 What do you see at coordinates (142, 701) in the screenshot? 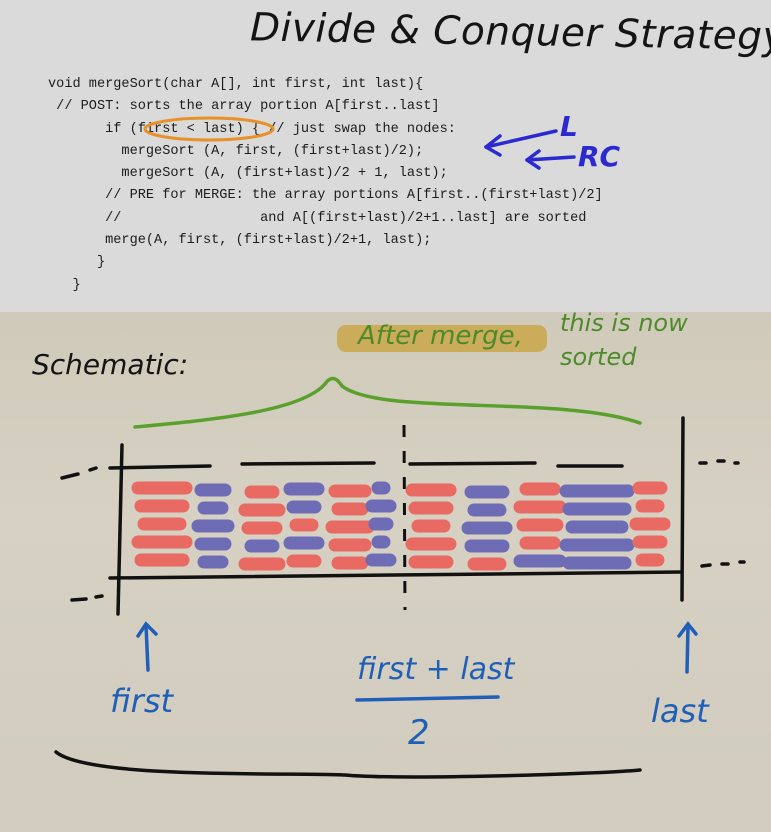
I see `first-label: first` at bounding box center [142, 701].